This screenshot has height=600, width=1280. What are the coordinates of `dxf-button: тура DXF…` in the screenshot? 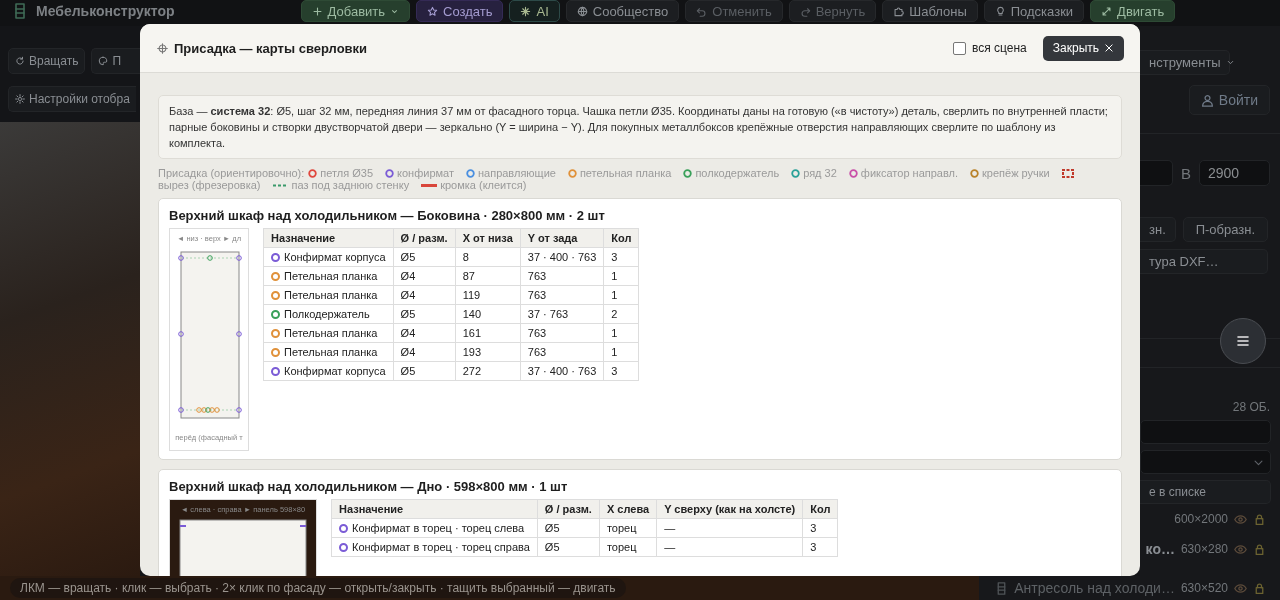 It's located at (1204, 261).